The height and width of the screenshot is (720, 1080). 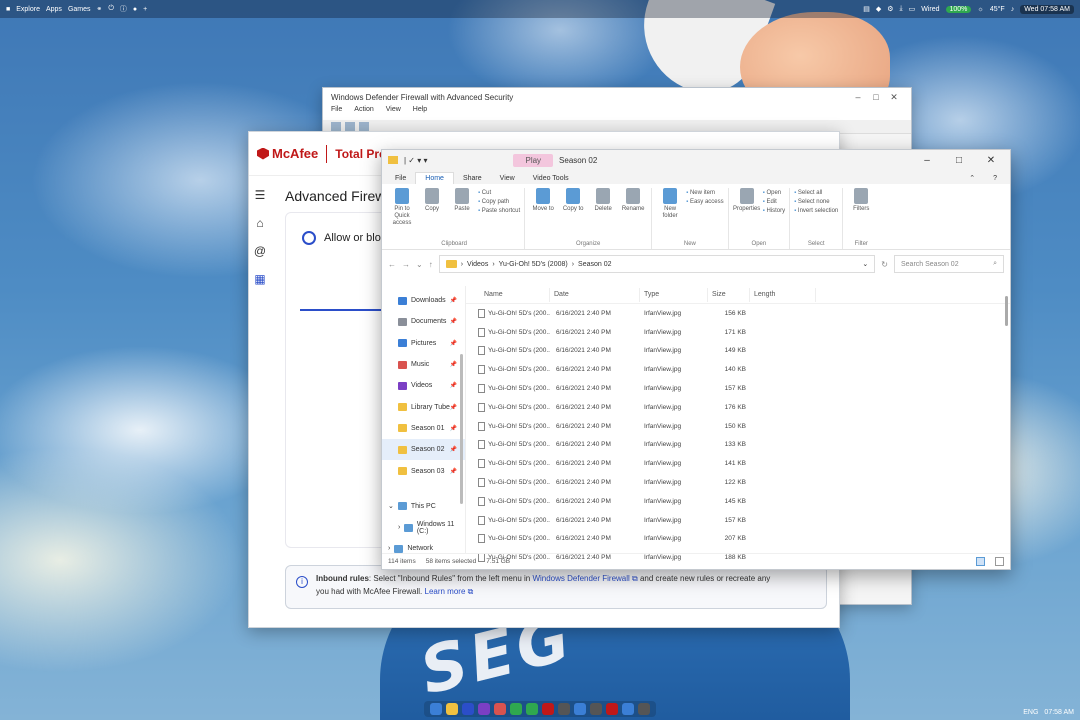 I want to click on expand-chevron-icon: ›, so click(x=399, y=527).